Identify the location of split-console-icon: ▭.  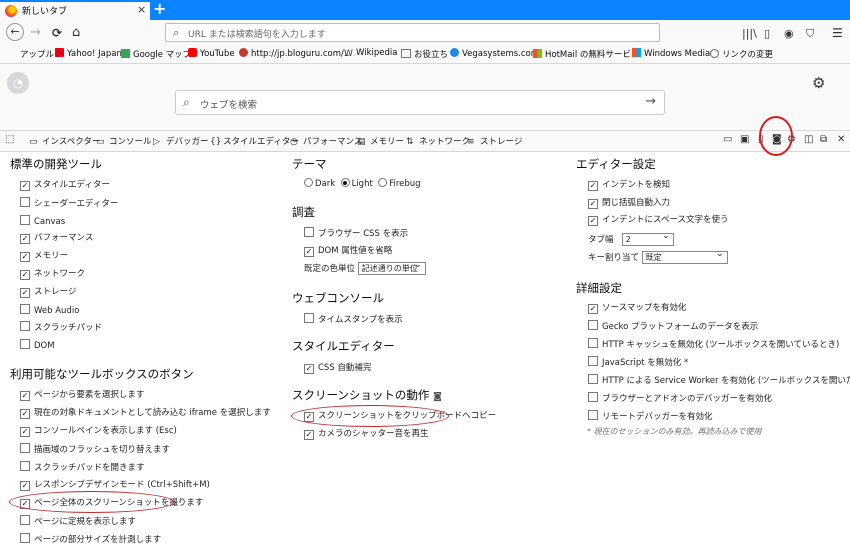
(727, 139).